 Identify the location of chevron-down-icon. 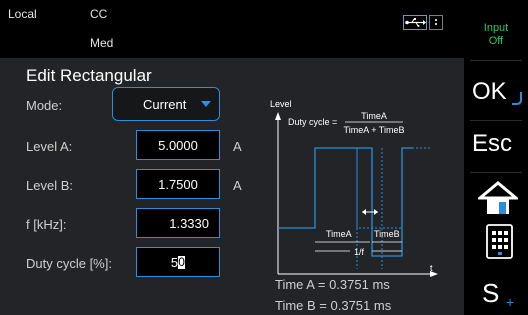
(206, 104).